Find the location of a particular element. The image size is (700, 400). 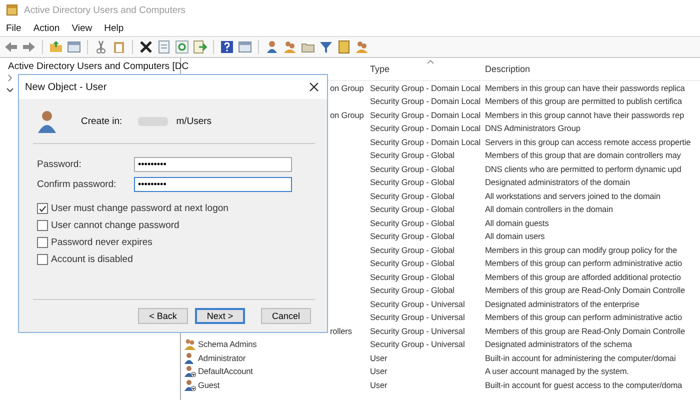

create-in-path: m/Users is located at coordinates (194, 121).